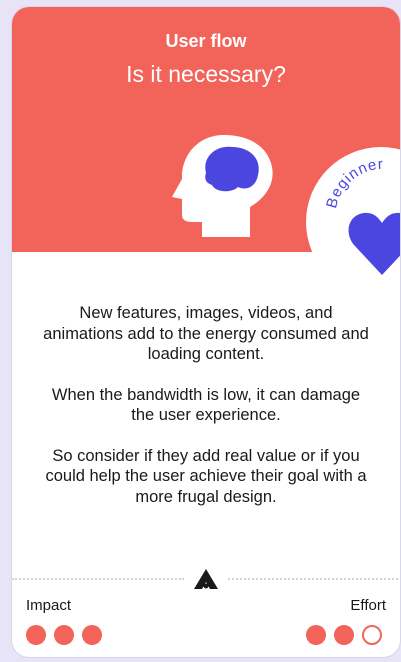 The height and width of the screenshot is (662, 401). Describe the element at coordinates (374, 243) in the screenshot. I see `heart-icon` at that location.